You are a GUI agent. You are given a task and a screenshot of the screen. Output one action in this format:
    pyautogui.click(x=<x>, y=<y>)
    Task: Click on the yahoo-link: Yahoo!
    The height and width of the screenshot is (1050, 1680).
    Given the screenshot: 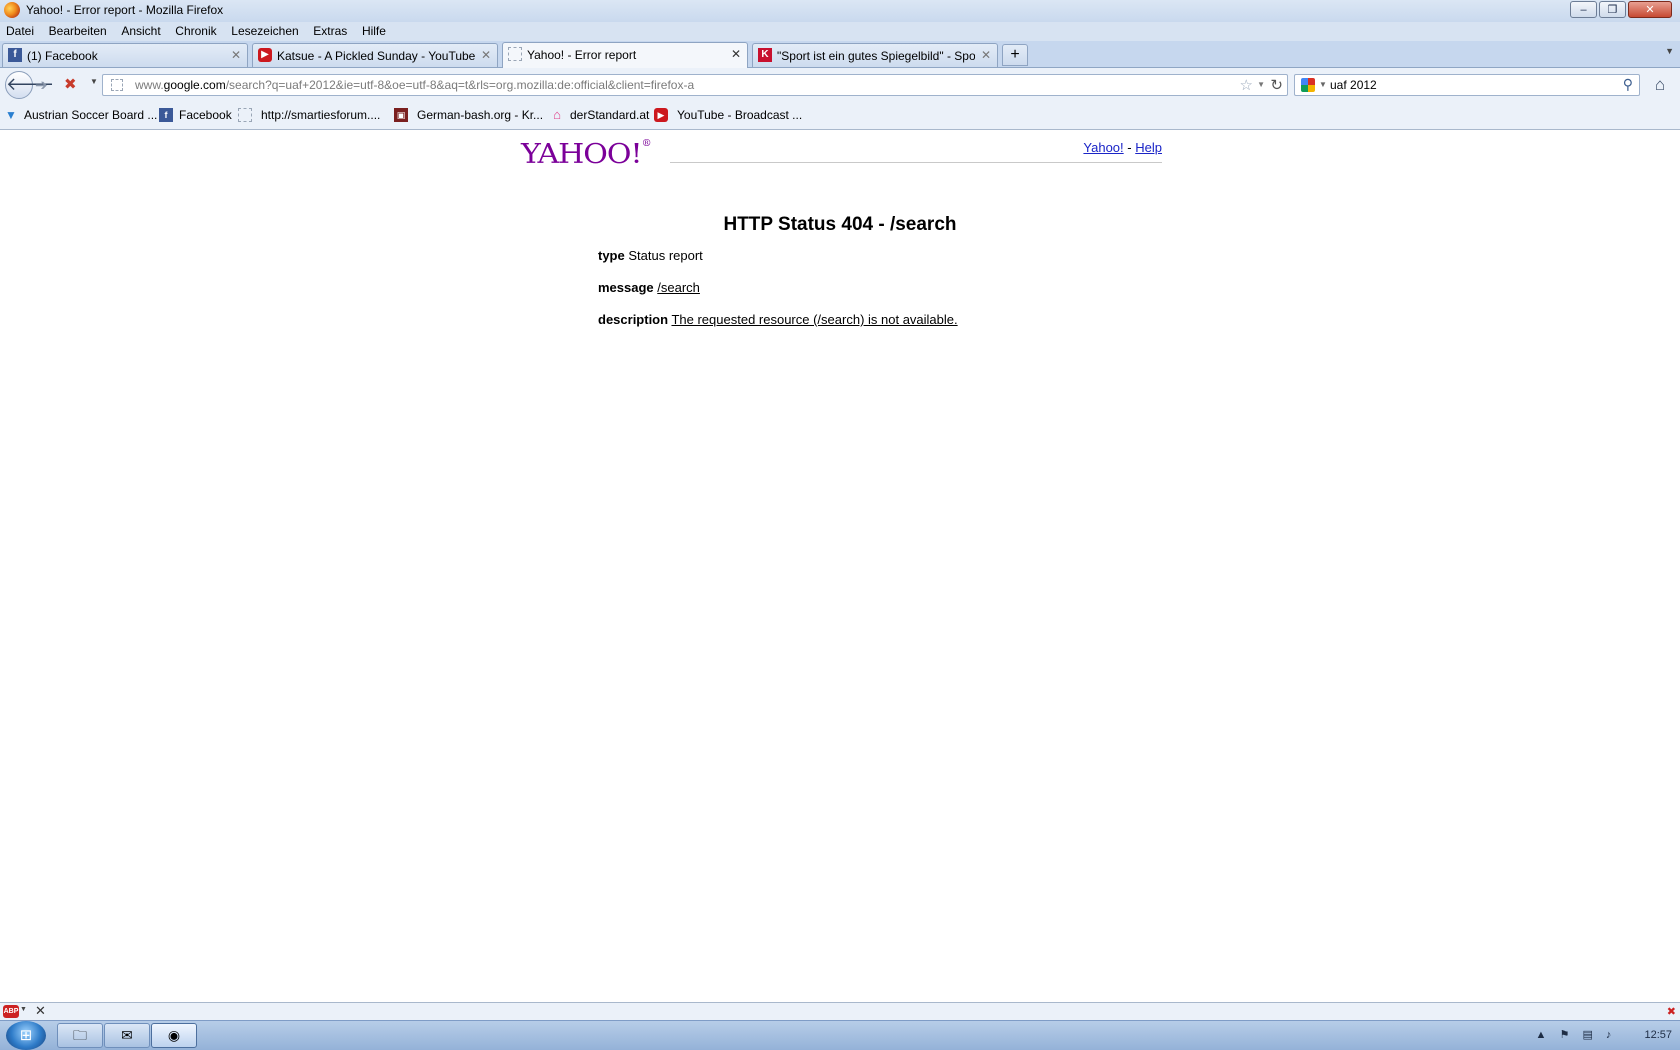 What is the action you would take?
    pyautogui.click(x=1103, y=147)
    